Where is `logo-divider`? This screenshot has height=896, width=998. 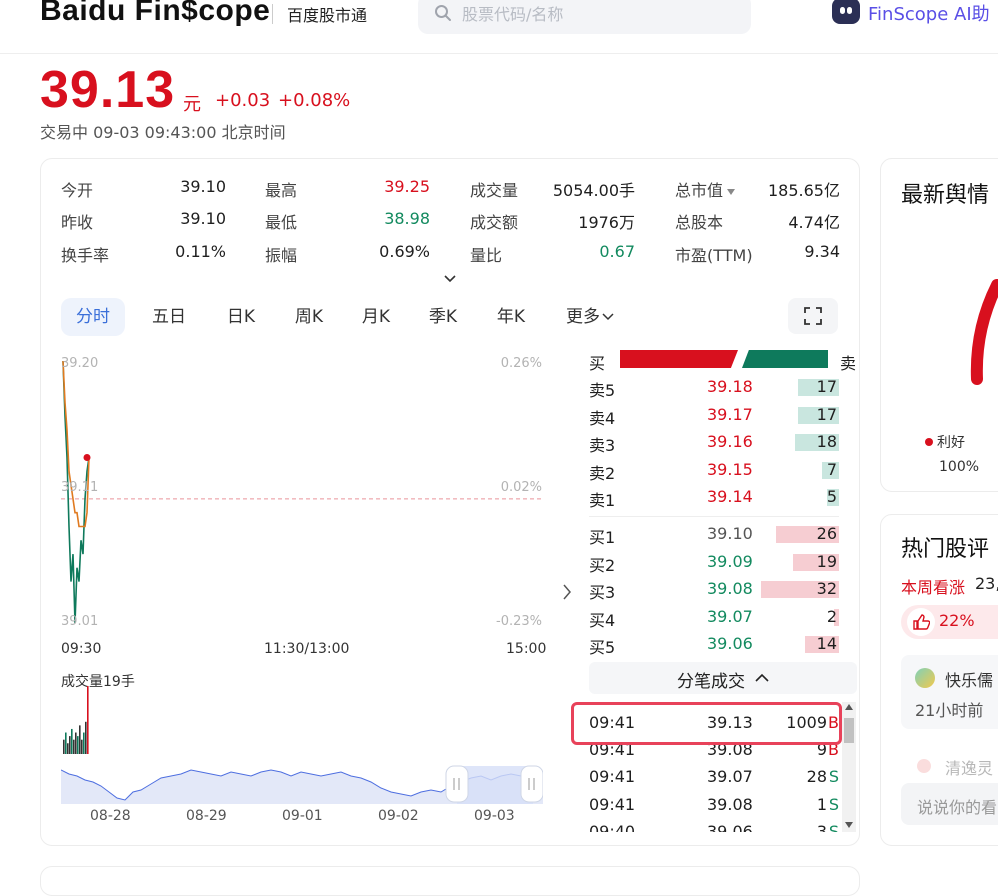
logo-divider is located at coordinates (272, 14).